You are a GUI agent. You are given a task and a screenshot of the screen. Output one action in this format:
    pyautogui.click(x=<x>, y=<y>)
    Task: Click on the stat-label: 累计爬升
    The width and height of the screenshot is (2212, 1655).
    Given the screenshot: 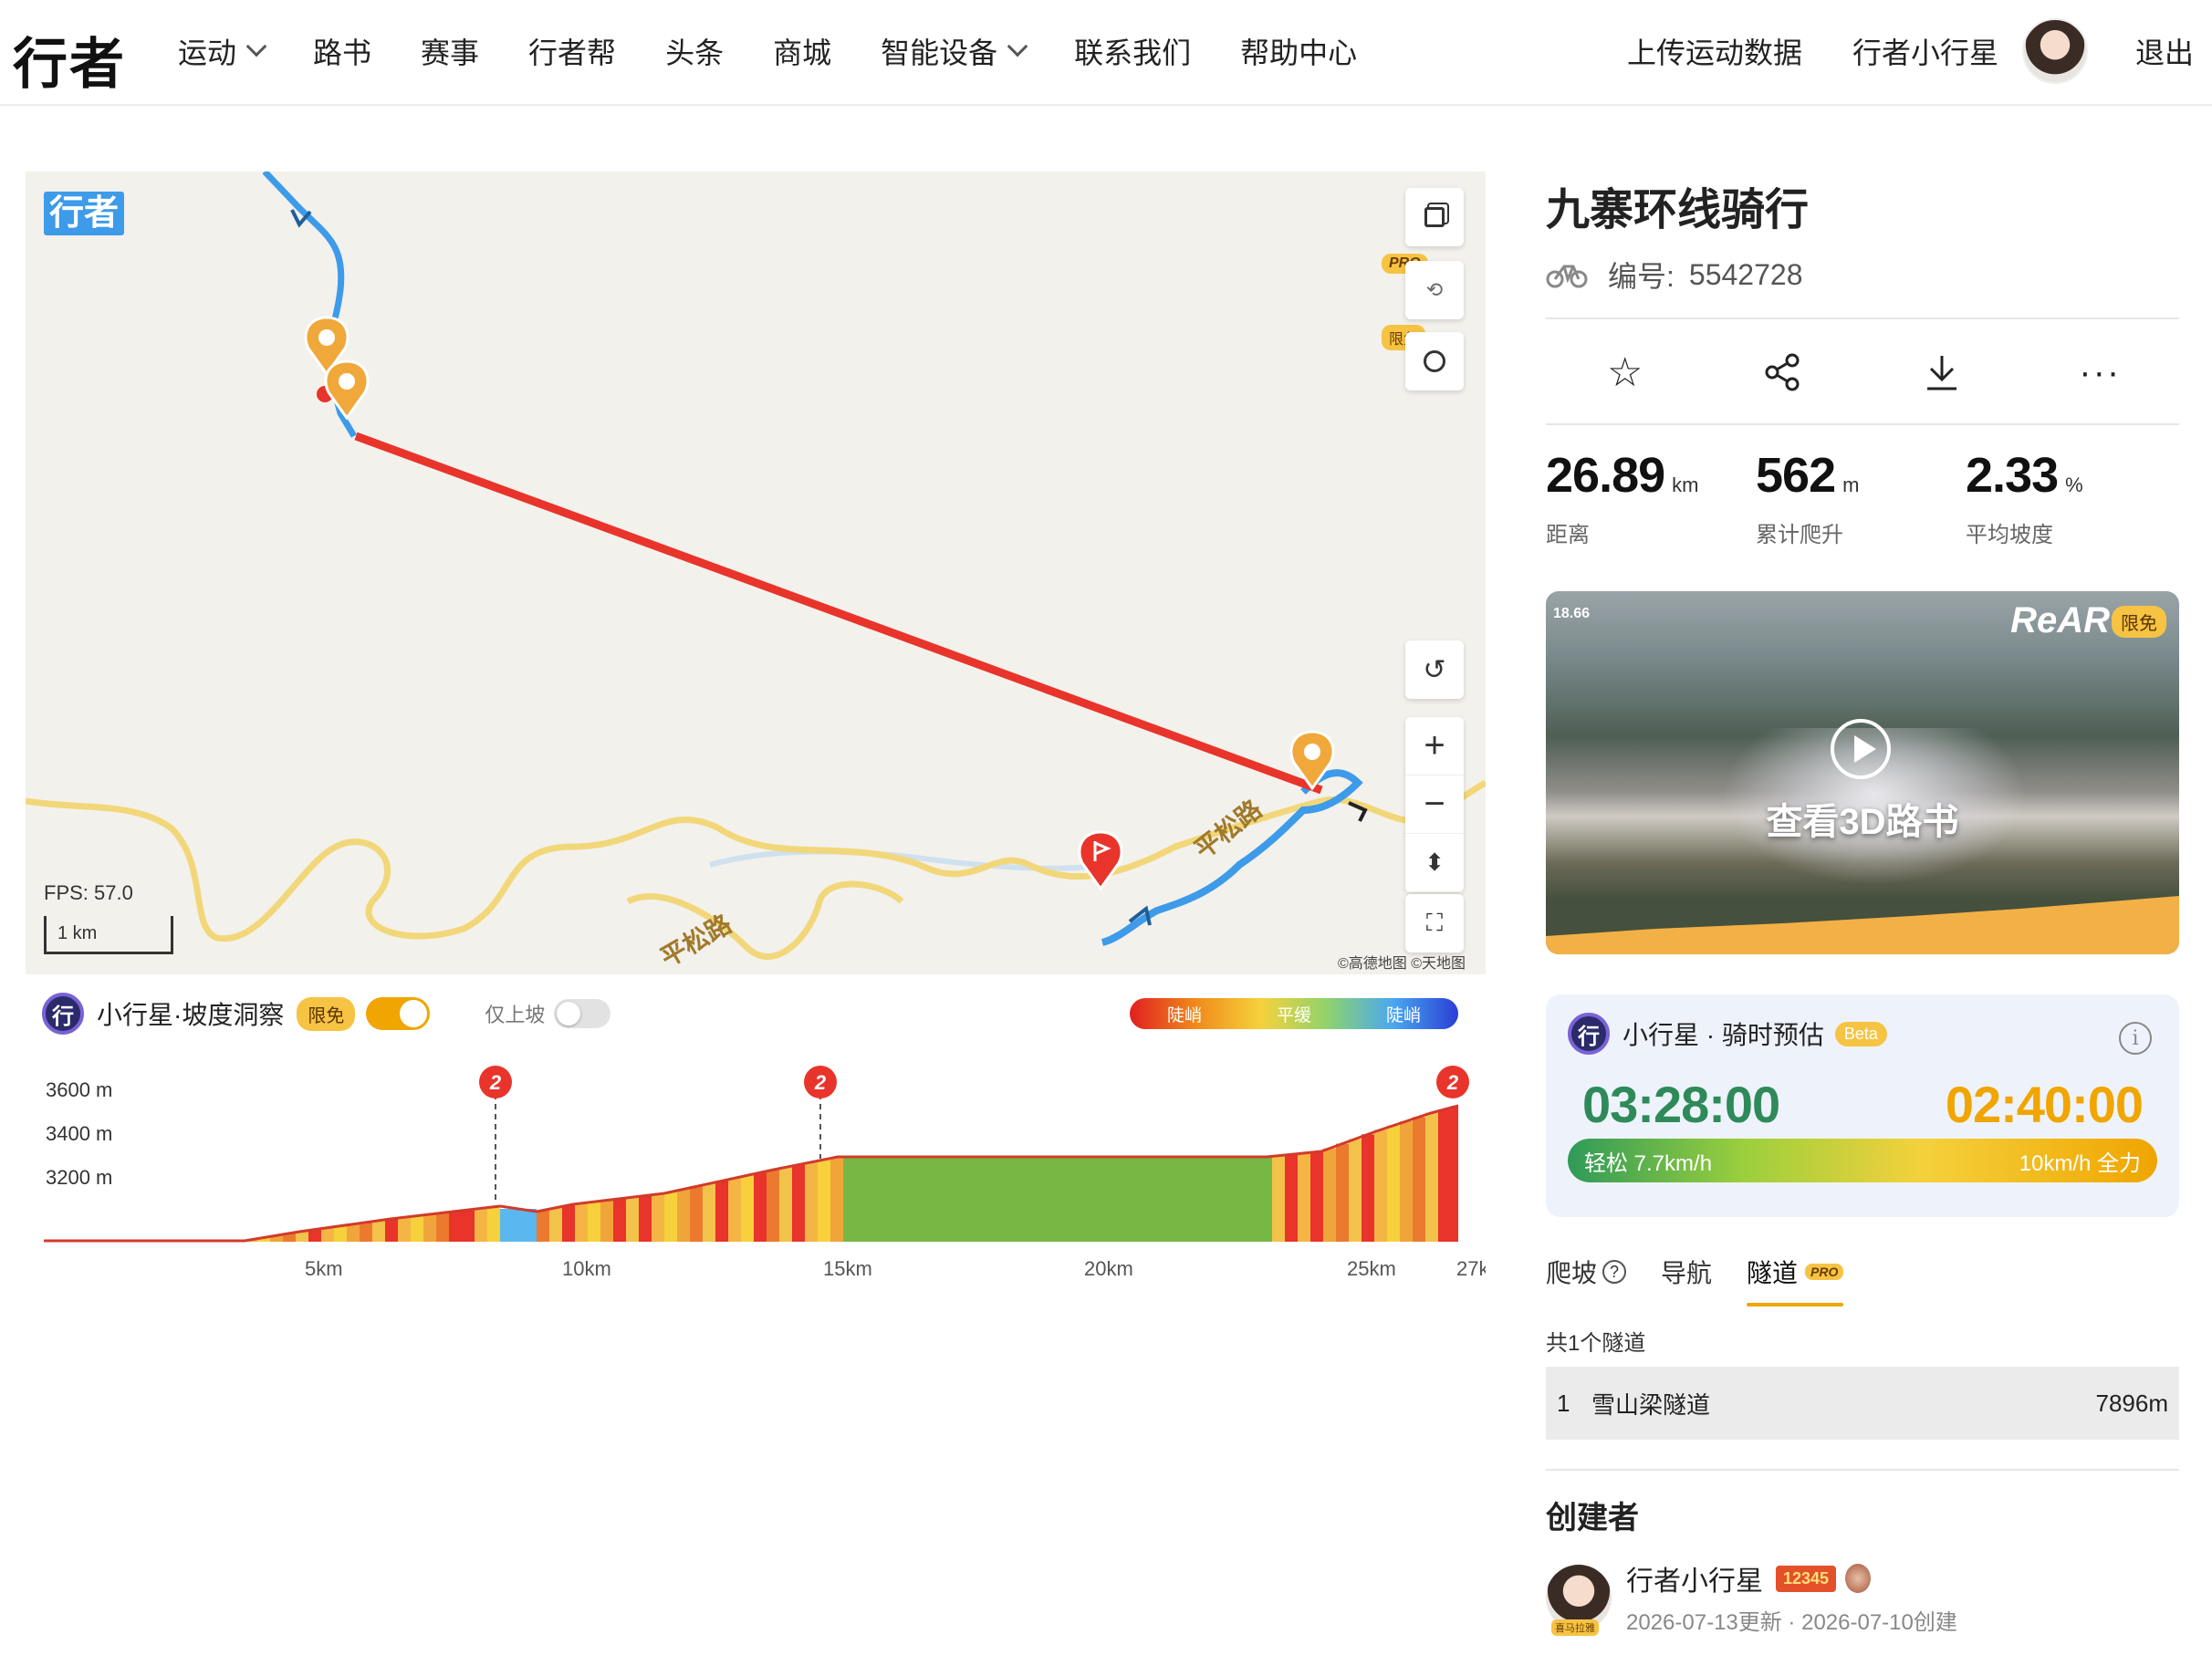 What is the action you would take?
    pyautogui.click(x=1799, y=535)
    